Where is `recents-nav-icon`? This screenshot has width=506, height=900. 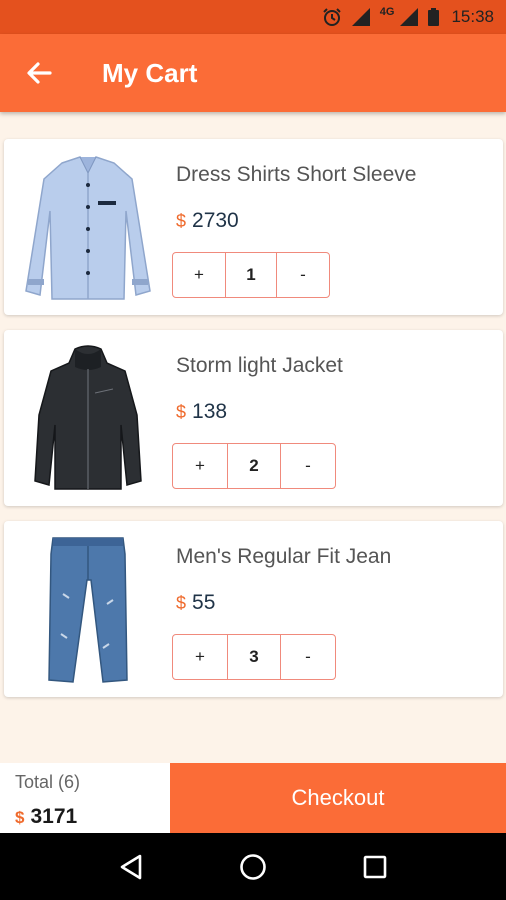 recents-nav-icon is located at coordinates (375, 867).